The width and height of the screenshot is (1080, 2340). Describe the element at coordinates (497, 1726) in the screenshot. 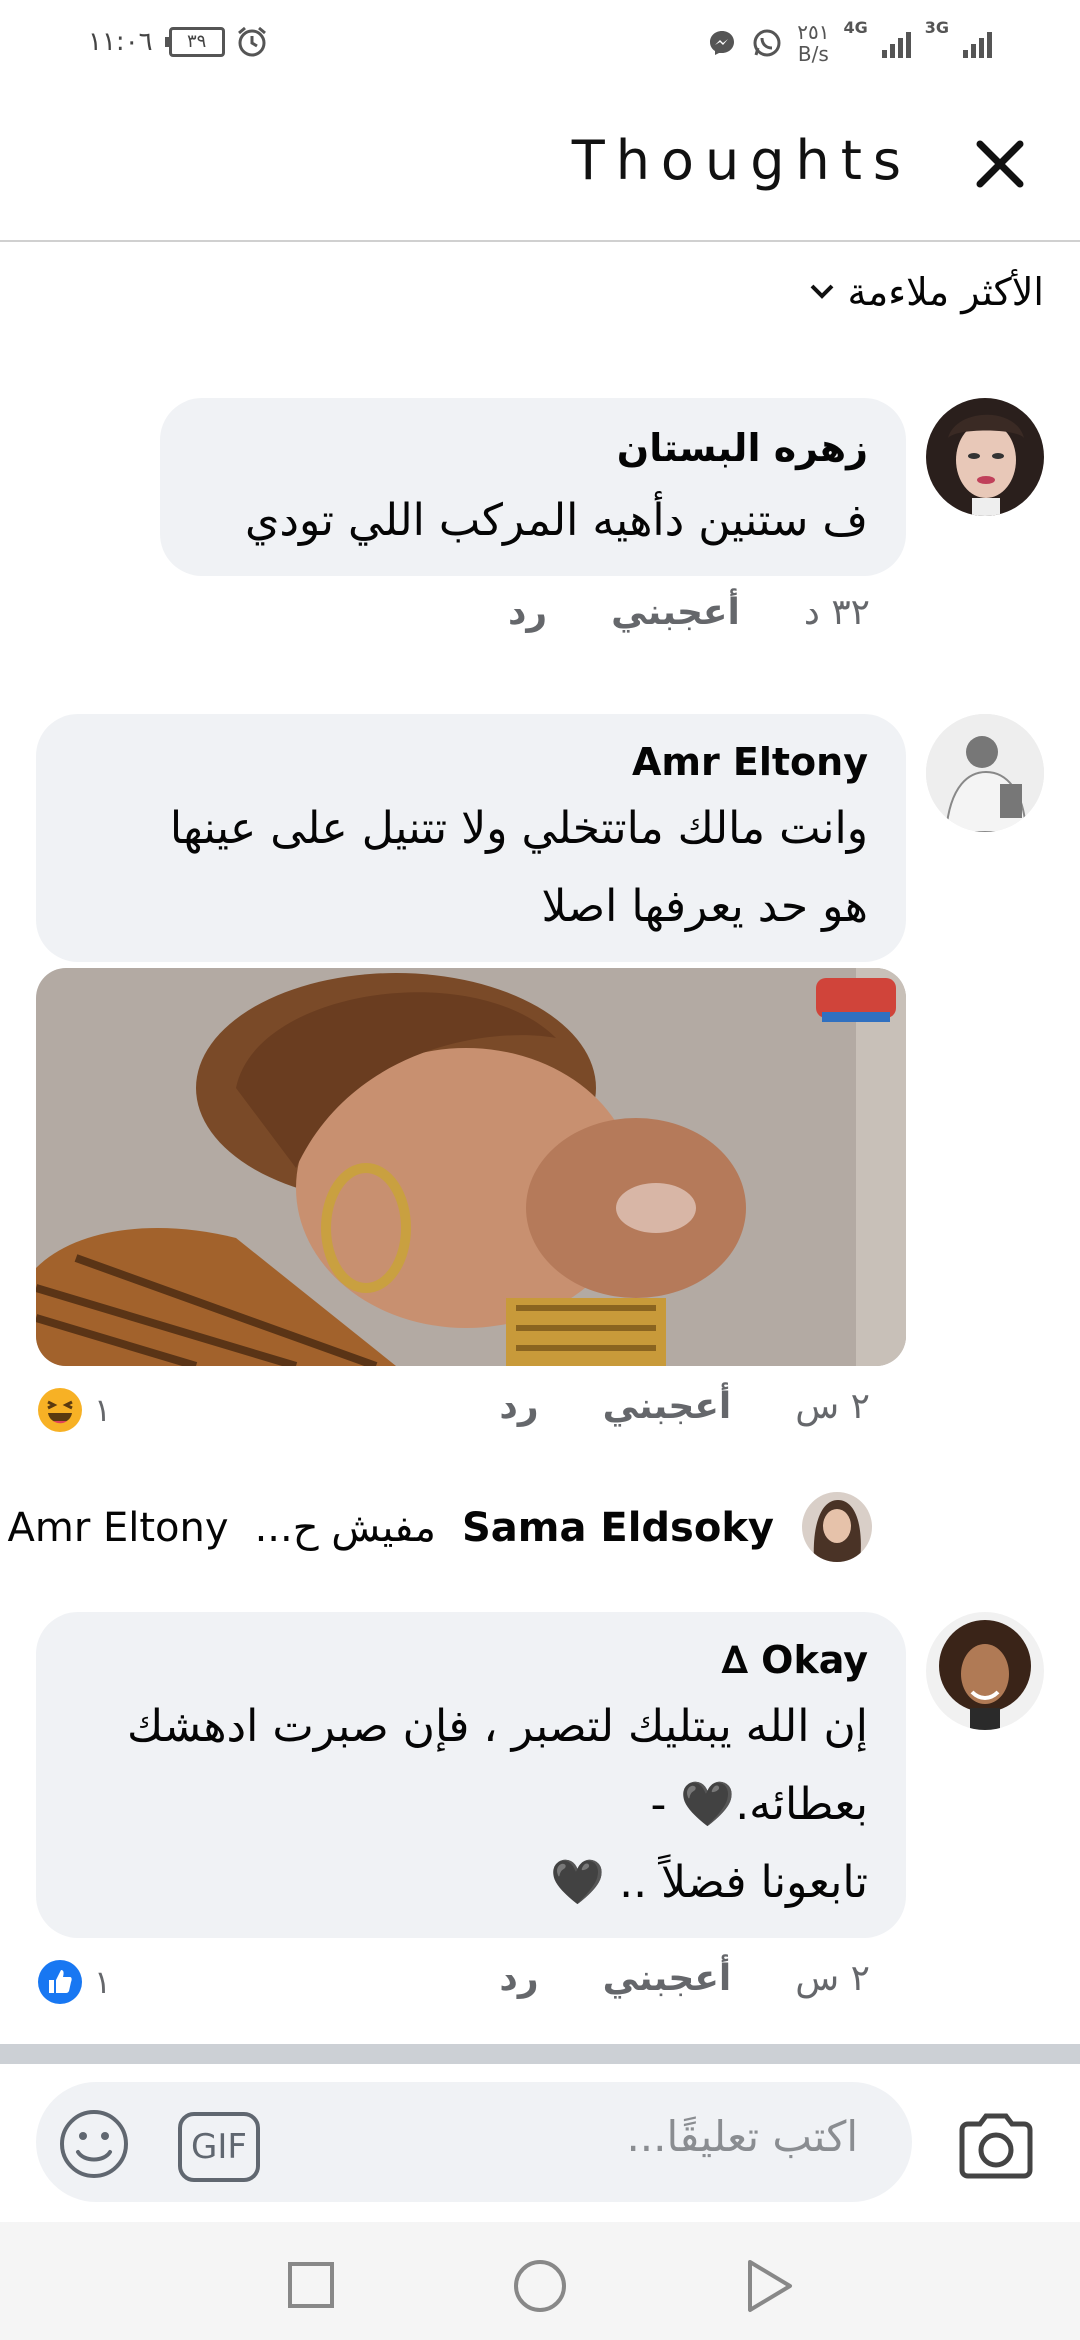

I see `comment-text-line: إن الله يبتليك لتصبر ، فإن صبرت ادهشك` at that location.